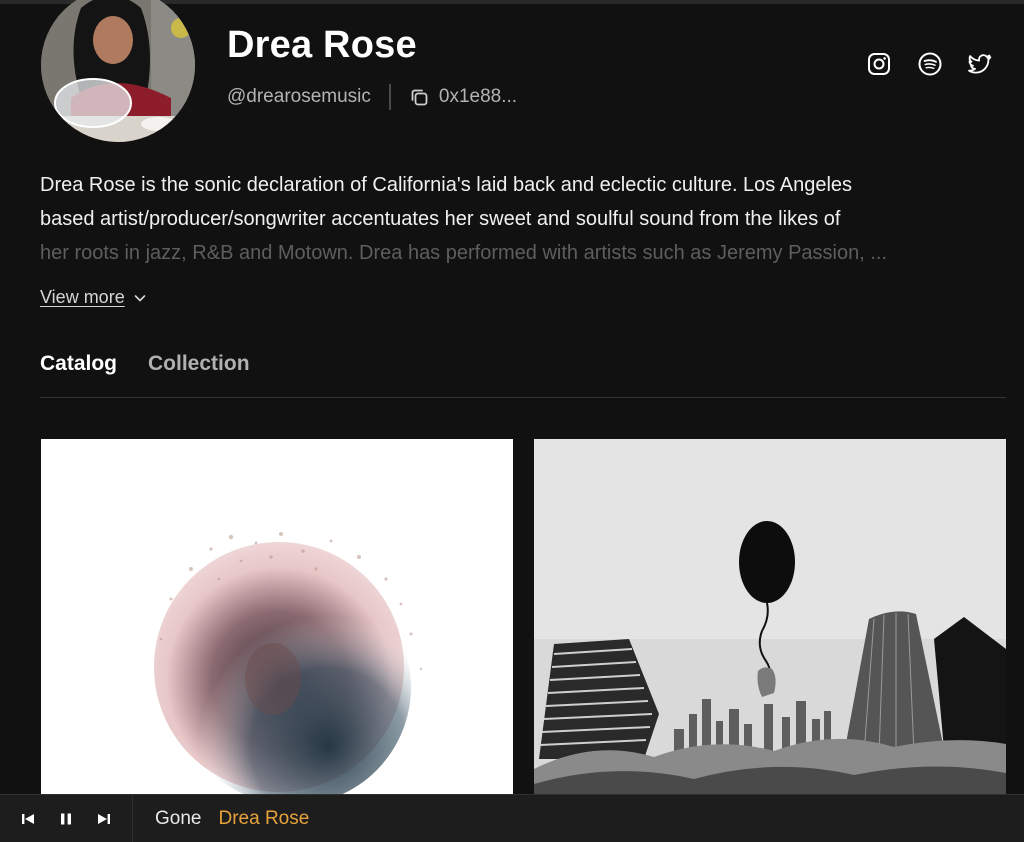  I want to click on tab-catalog: Catalog, so click(78, 364).